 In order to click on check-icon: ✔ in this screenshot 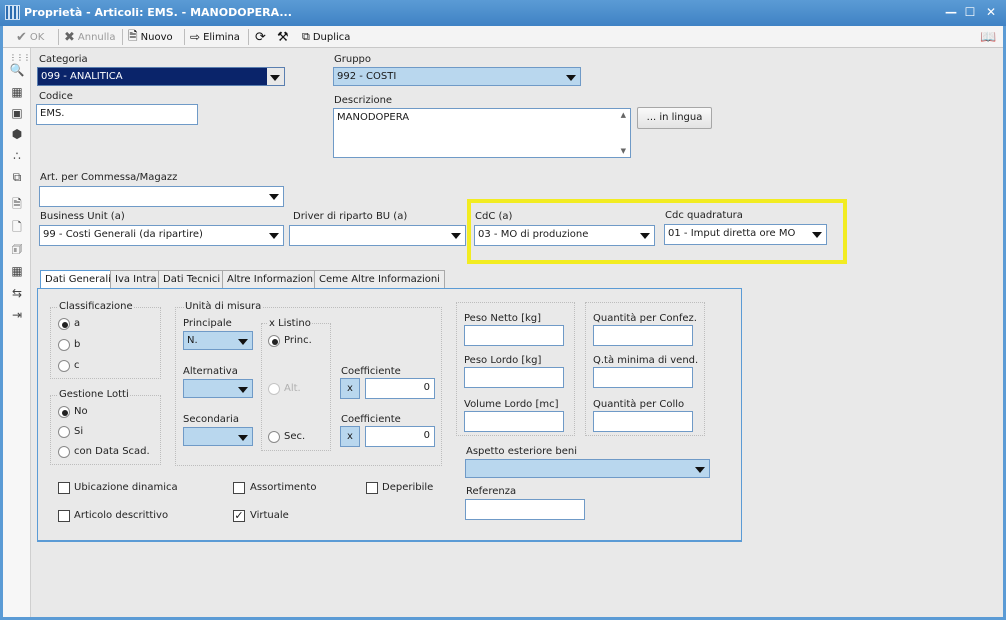, I will do `click(21, 37)`.